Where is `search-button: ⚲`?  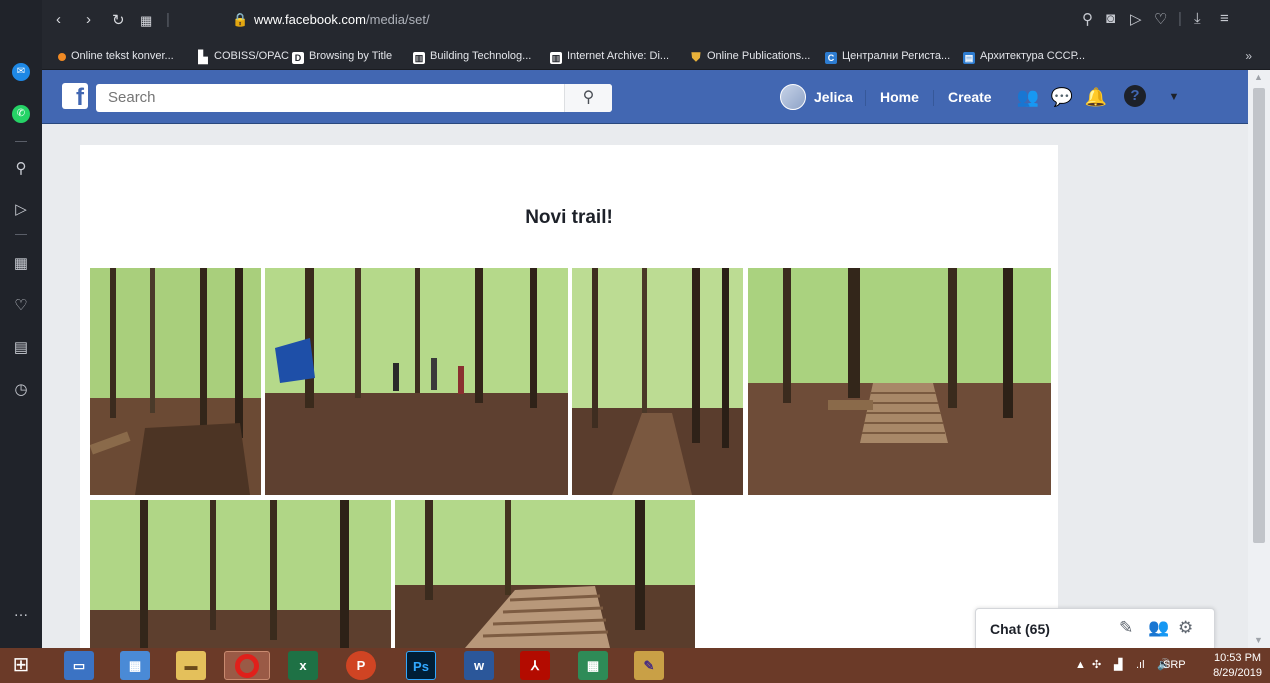
search-button: ⚲ is located at coordinates (588, 98).